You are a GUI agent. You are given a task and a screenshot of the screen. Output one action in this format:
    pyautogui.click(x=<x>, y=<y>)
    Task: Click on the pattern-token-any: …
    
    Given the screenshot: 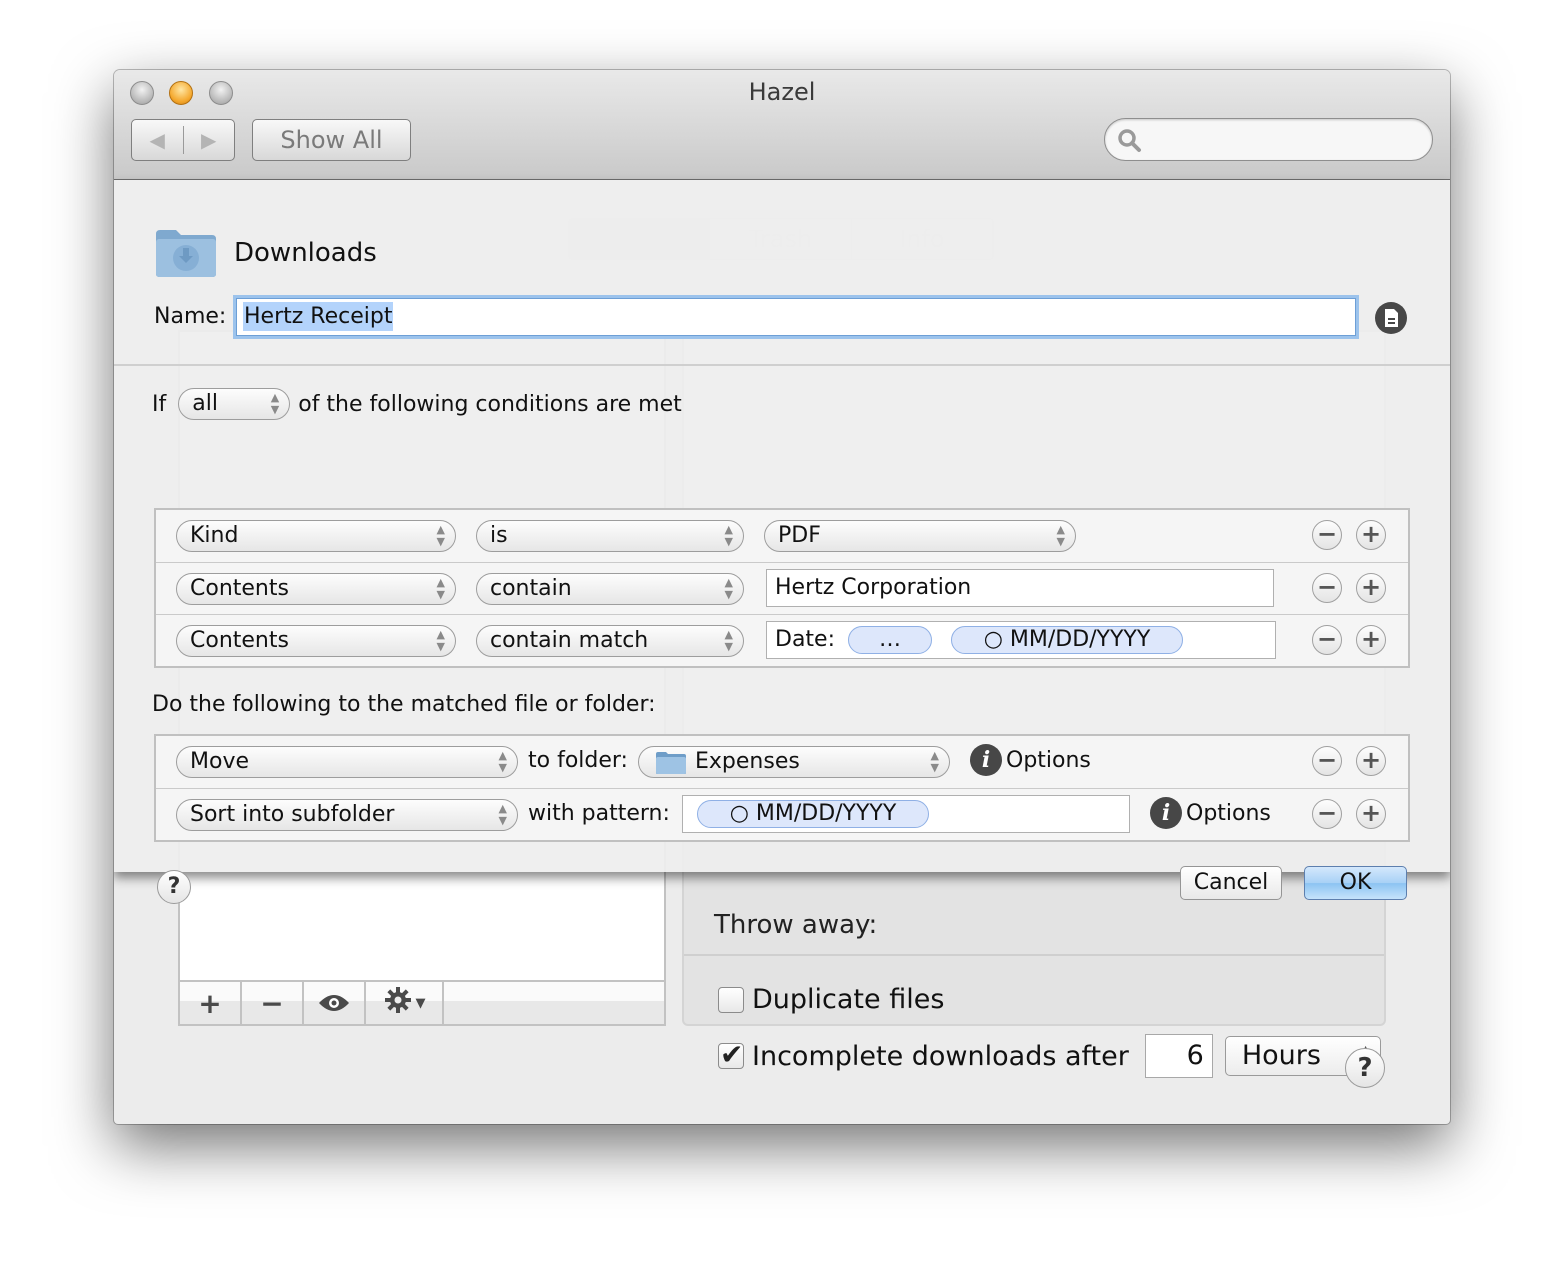 What is the action you would take?
    pyautogui.click(x=890, y=640)
    